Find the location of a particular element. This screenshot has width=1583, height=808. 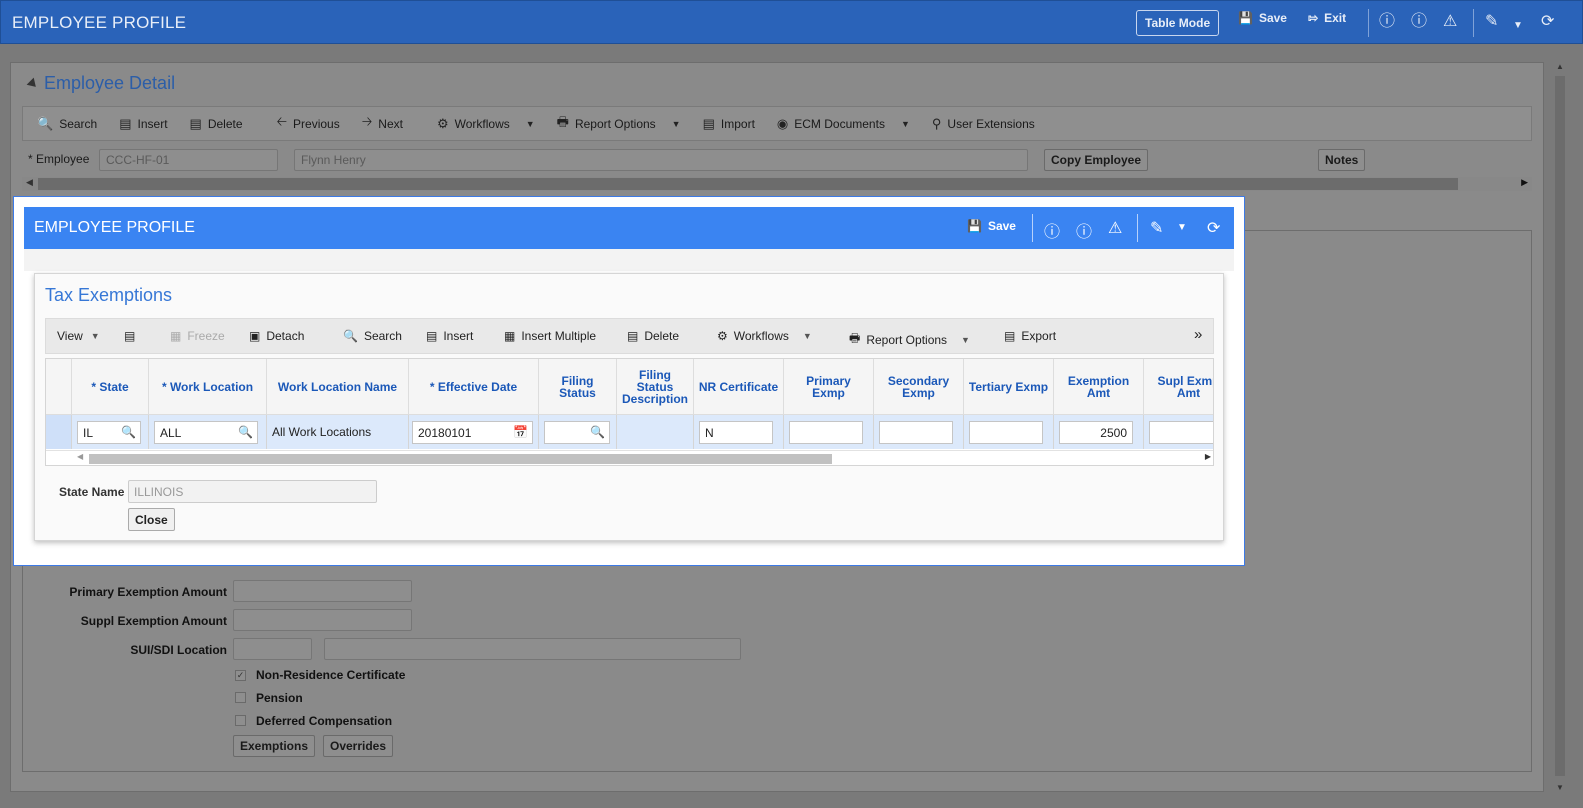

state-name-field: ILLINOIS is located at coordinates (252, 491).